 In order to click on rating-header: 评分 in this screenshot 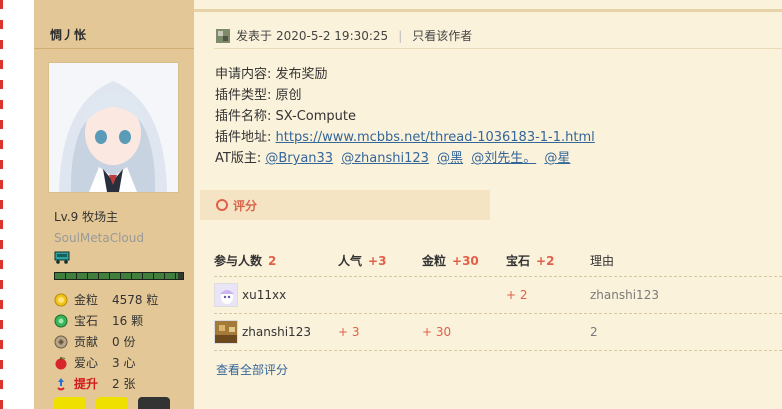, I will do `click(345, 205)`.